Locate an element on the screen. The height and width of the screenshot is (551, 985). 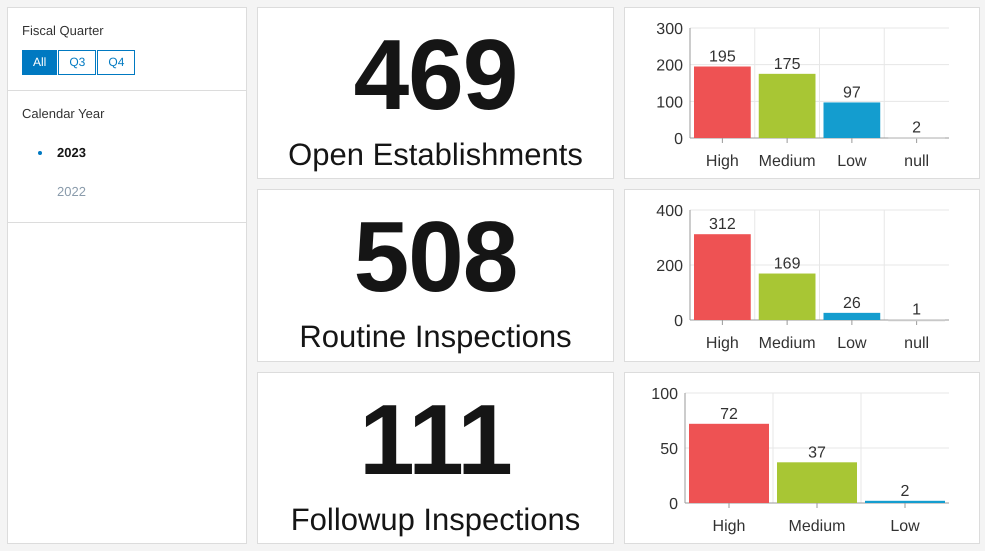
value-label: 37 is located at coordinates (817, 453).